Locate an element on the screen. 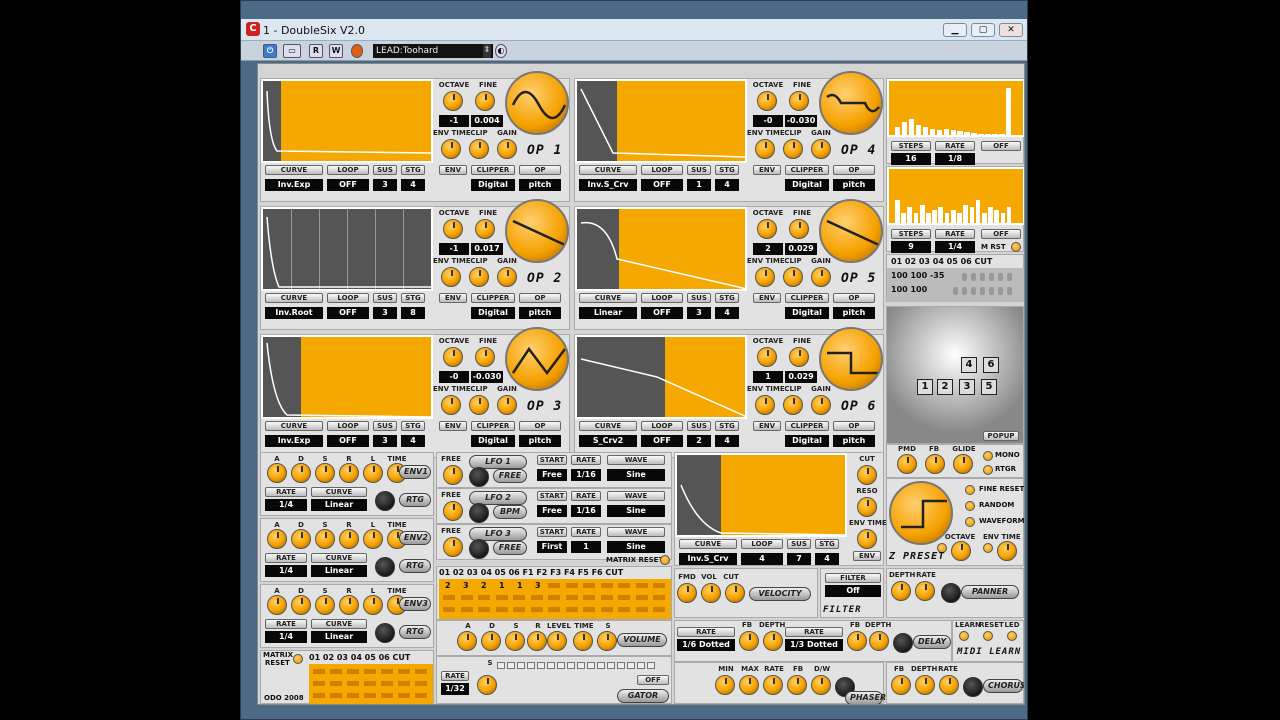 The width and height of the screenshot is (1280, 720). op6-clipper-button: CLIPPER is located at coordinates (807, 426).